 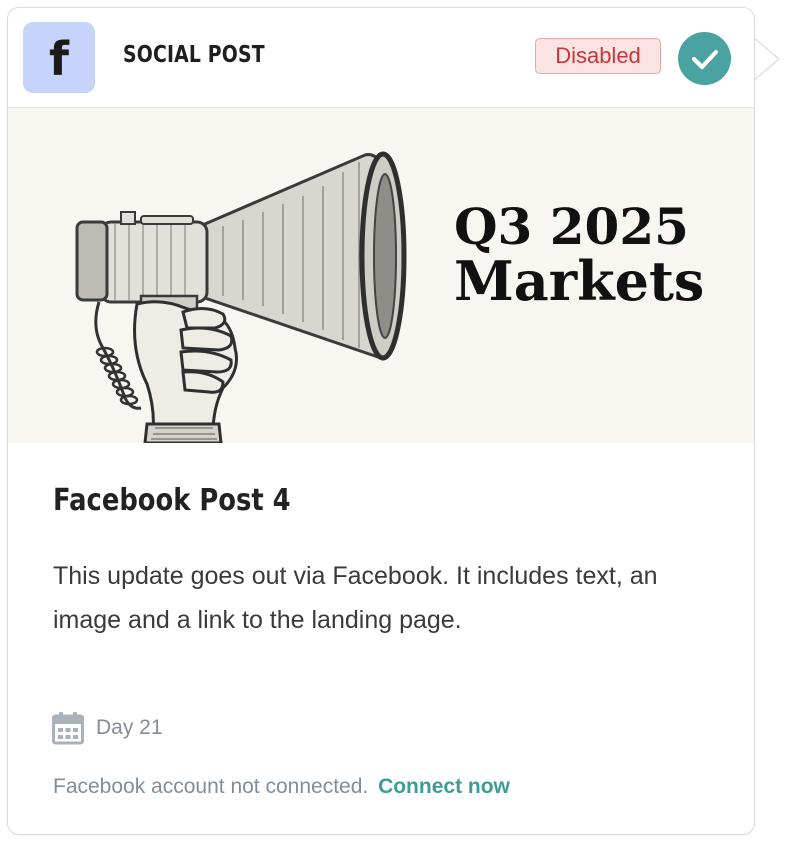 I want to click on schedule-row: Day 21, so click(x=107, y=728).